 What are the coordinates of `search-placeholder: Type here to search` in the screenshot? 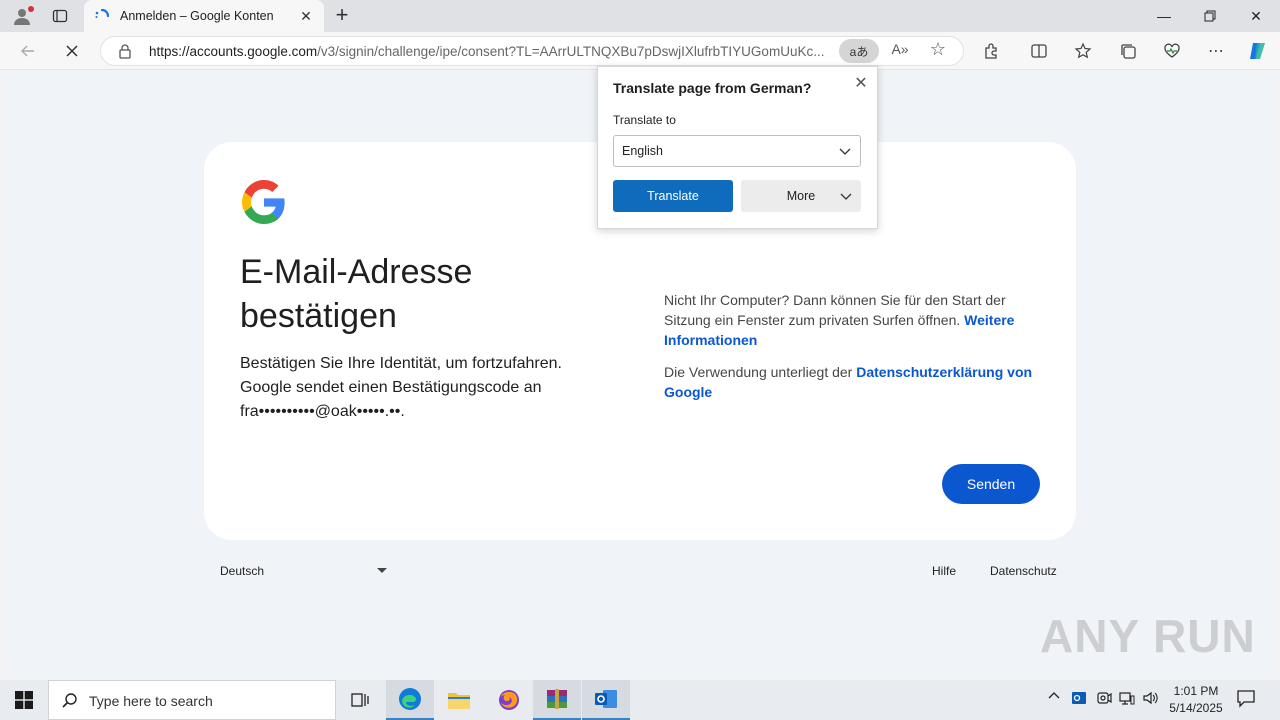 It's located at (151, 701).